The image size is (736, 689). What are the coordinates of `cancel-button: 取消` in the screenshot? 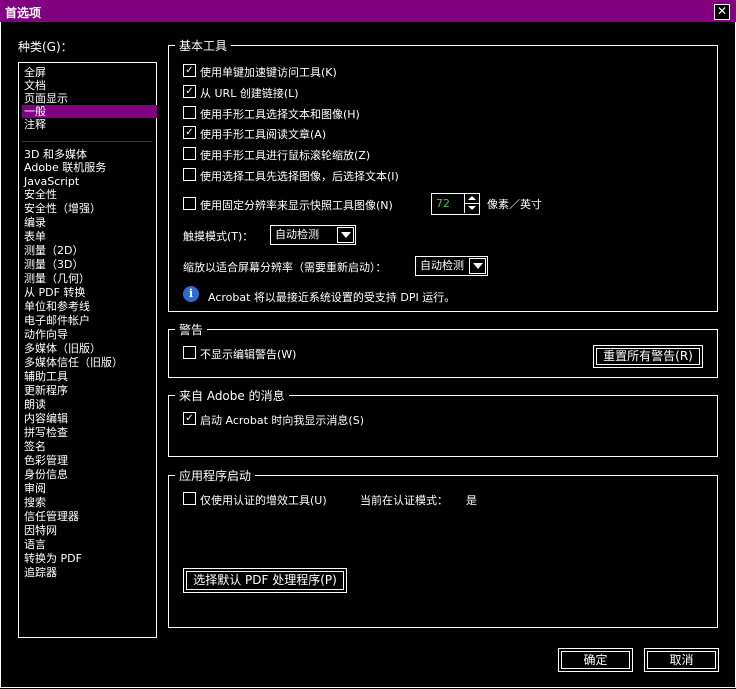 It's located at (681, 660).